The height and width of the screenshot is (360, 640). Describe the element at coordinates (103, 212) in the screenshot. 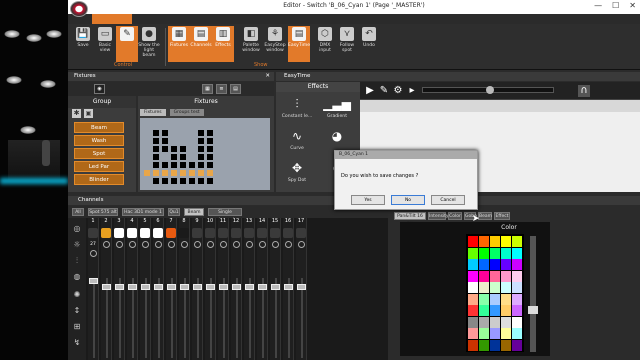

I see `channel-tab: Spot 575 alt` at that location.